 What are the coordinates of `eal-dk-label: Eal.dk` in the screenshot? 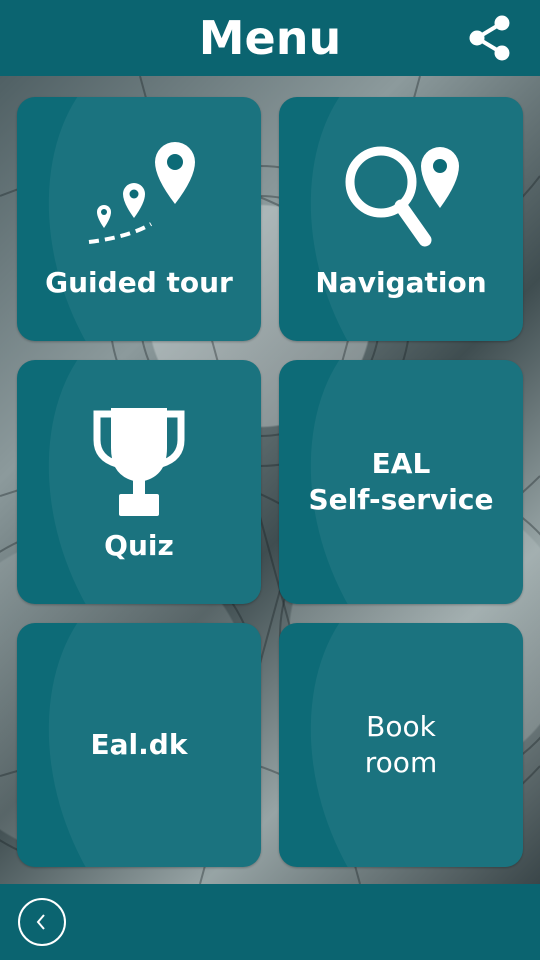 It's located at (139, 744).